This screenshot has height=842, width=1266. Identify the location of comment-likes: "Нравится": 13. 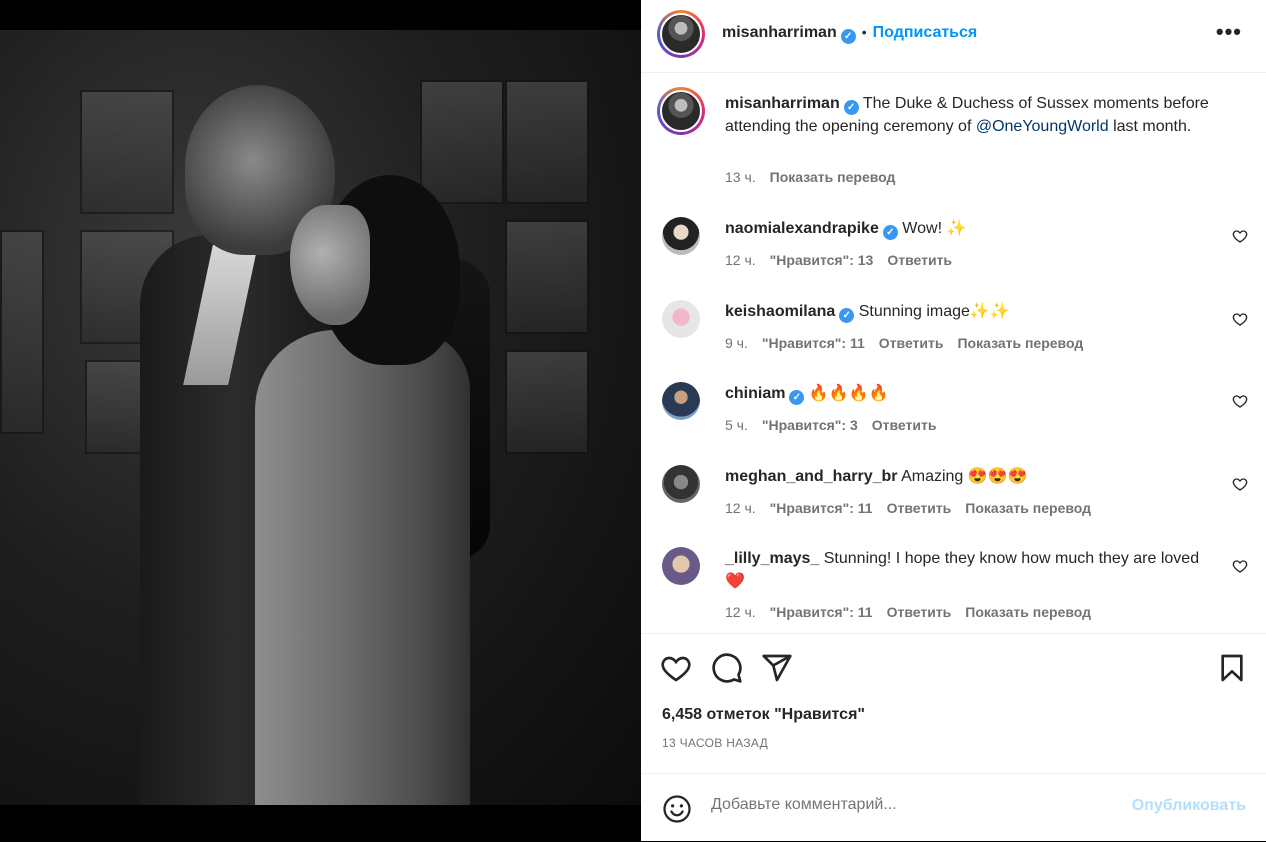
(822, 260).